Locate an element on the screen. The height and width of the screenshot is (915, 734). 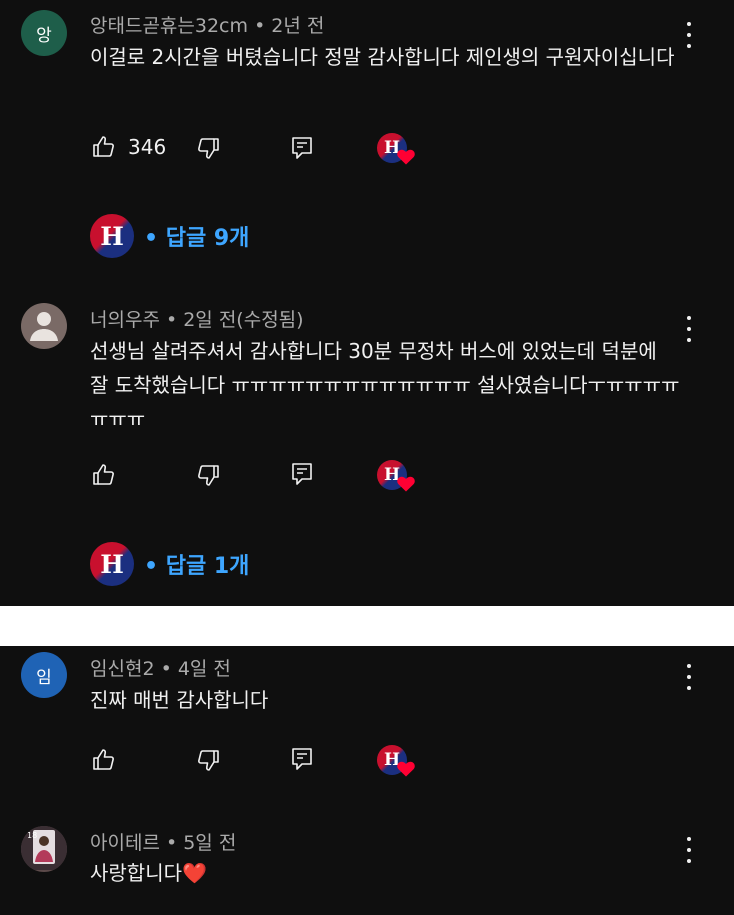
svg-text: 18 is located at coordinates (32, 835).